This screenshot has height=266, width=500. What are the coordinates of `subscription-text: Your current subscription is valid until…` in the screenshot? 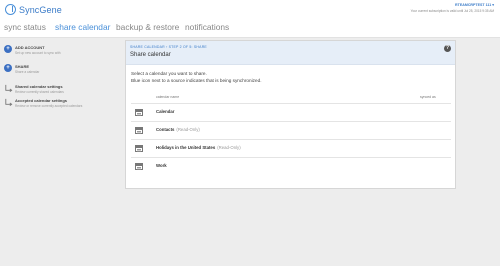 It's located at (452, 11).